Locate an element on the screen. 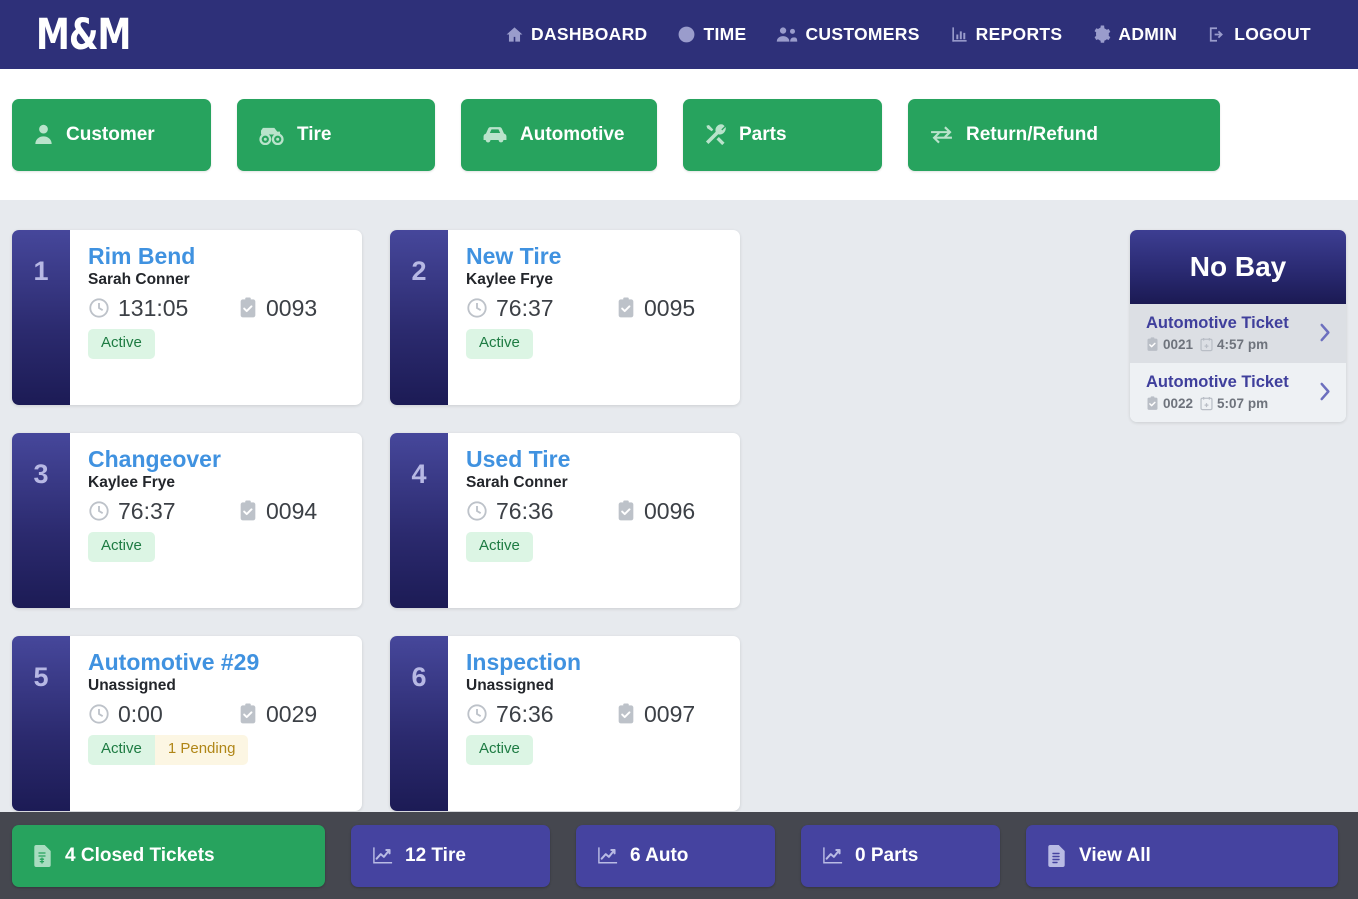  person-icon is located at coordinates (43, 134).